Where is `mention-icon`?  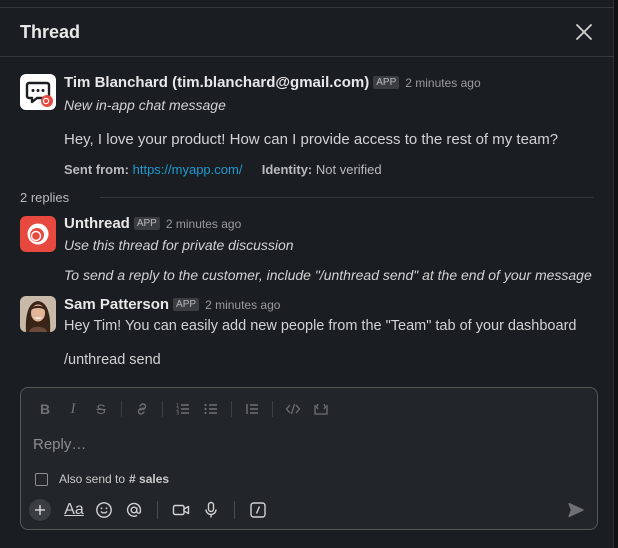 mention-icon is located at coordinates (134, 510).